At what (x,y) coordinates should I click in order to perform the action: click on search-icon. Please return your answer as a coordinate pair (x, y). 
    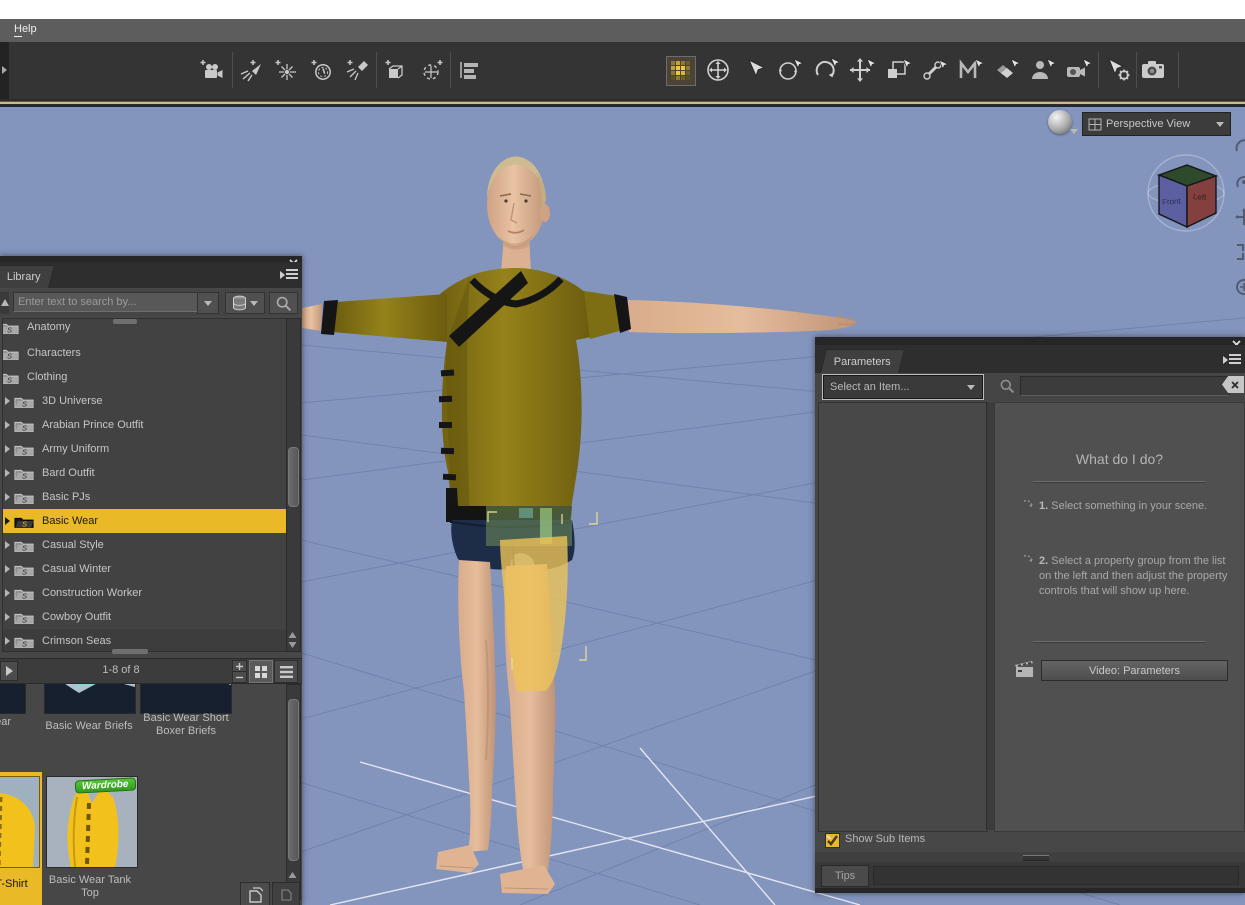
    Looking at the image, I should click on (284, 303).